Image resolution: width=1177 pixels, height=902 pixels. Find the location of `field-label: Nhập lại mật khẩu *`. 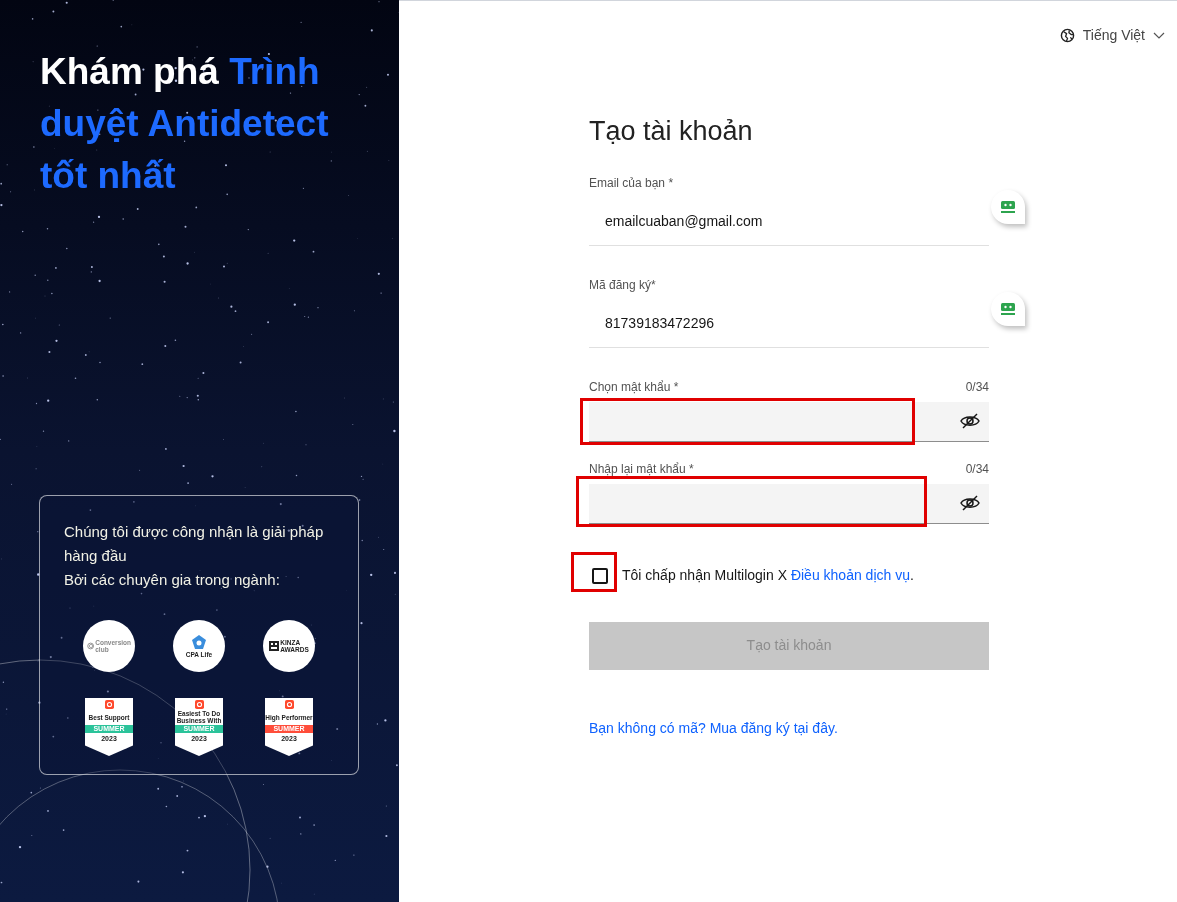

field-label: Nhập lại mật khẩu * is located at coordinates (641, 469).